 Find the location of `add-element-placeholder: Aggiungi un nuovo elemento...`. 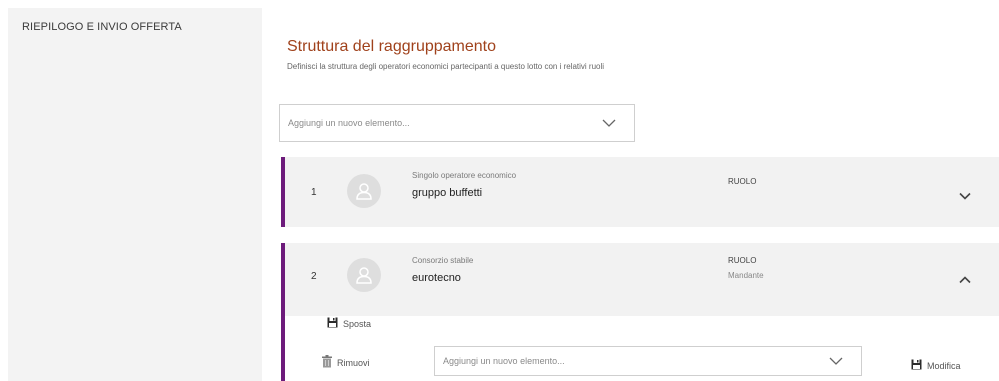

add-element-placeholder: Aggiungi un nuovo elemento... is located at coordinates (349, 123).